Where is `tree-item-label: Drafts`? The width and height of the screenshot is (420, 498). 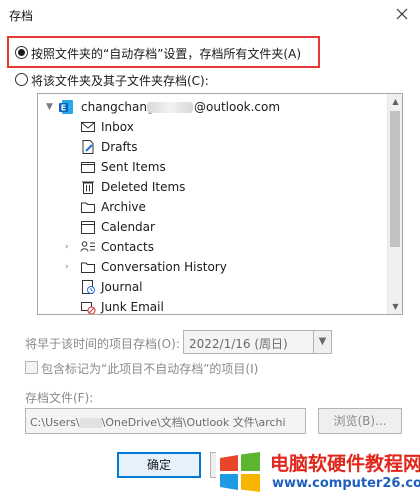 tree-item-label: Drafts is located at coordinates (119, 147).